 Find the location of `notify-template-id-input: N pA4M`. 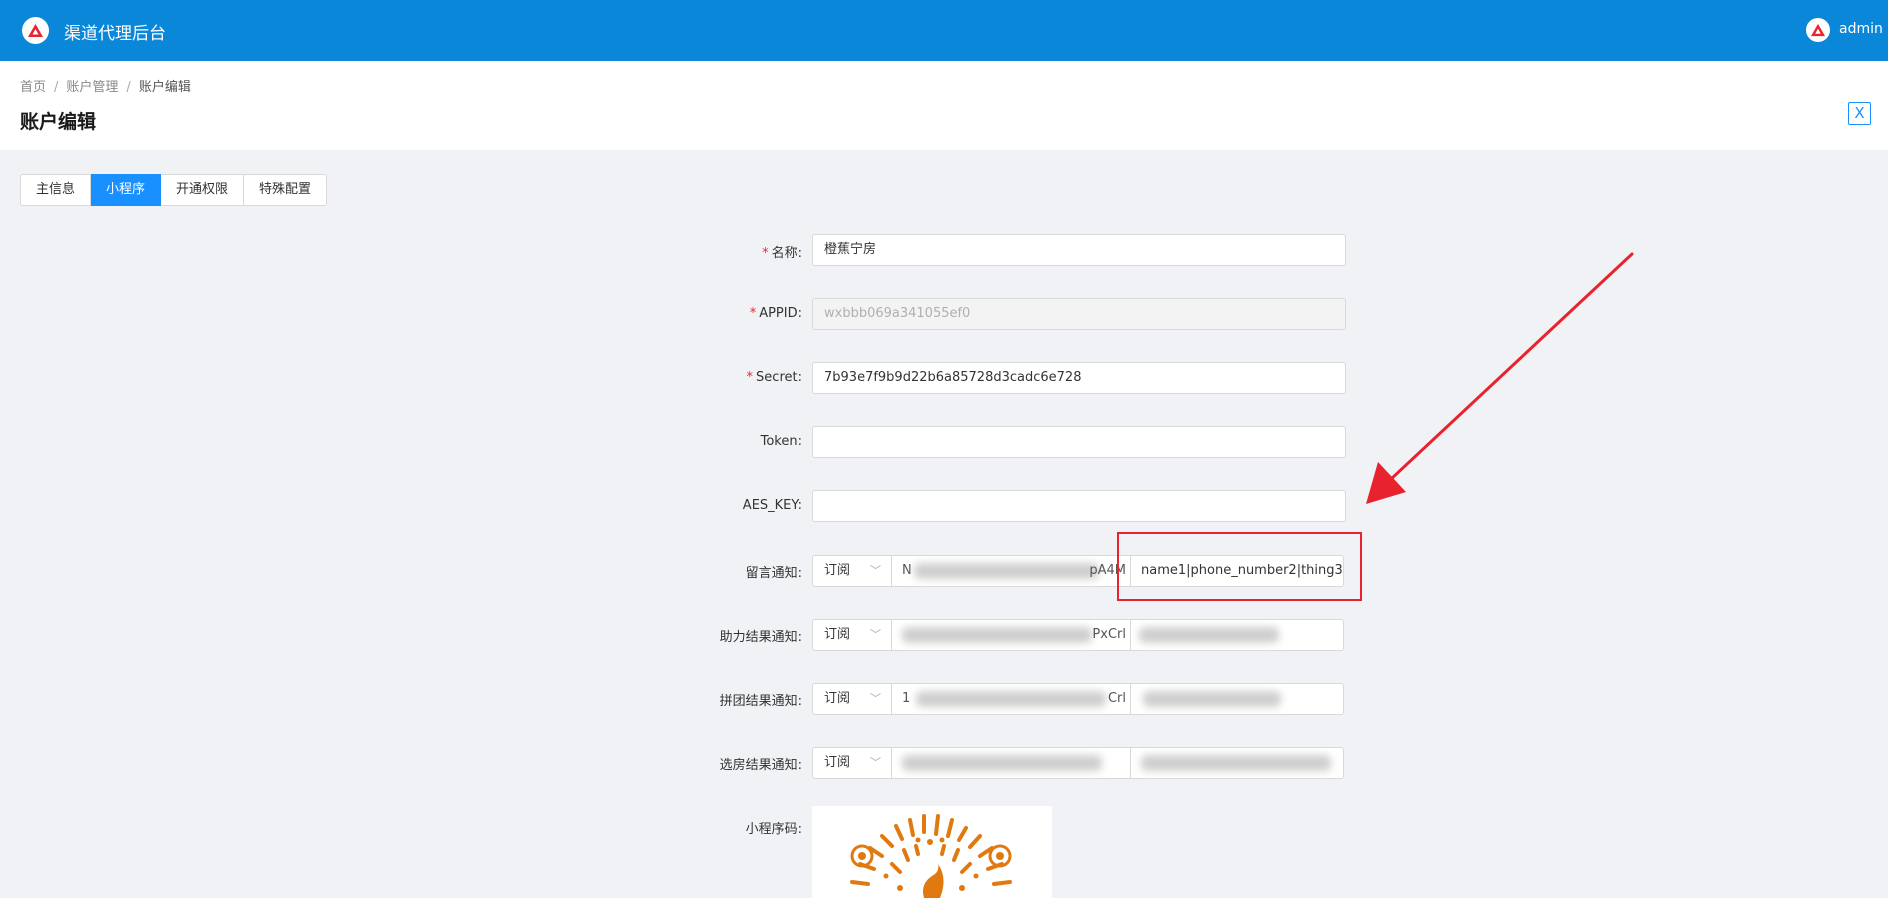

notify-template-id-input: N pA4M is located at coordinates (1011, 571).